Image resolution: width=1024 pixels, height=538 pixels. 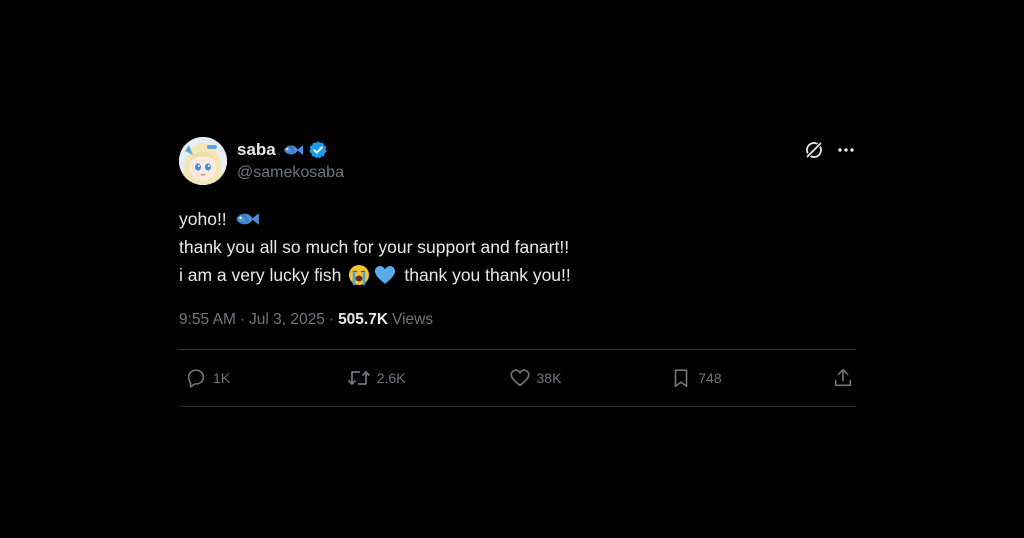 I want to click on tweet-line-3-text-after: thank you thank you!!, so click(x=487, y=275).